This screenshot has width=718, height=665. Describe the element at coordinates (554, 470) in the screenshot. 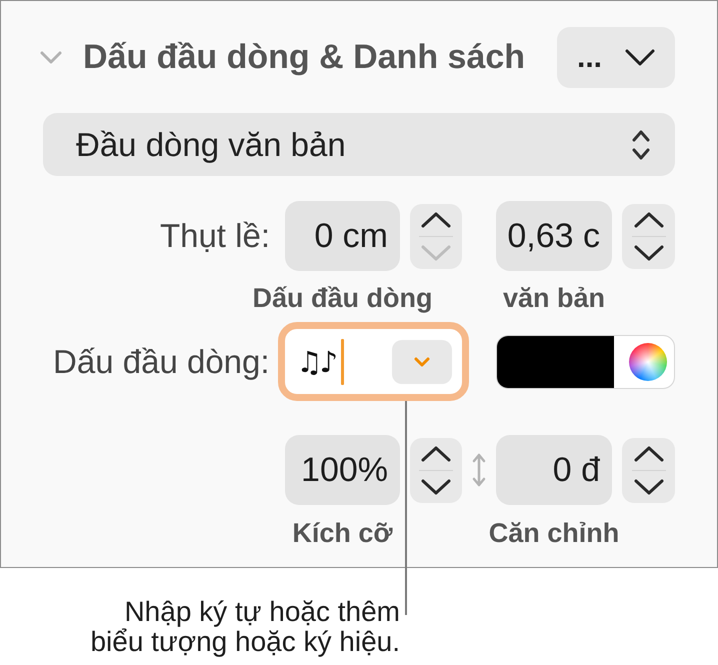

I see `number-field: 0 đ` at that location.